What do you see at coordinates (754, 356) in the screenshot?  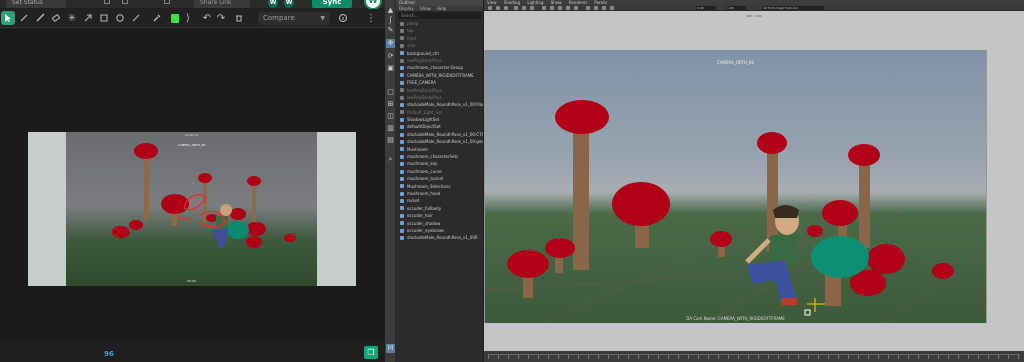 I see `time-slider` at bounding box center [754, 356].